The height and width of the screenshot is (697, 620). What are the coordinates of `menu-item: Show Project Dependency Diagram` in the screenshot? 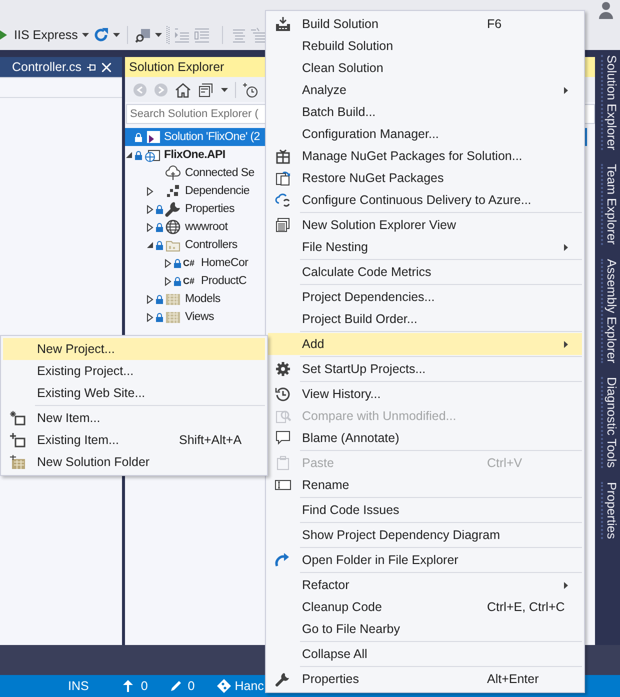 It's located at (425, 535).